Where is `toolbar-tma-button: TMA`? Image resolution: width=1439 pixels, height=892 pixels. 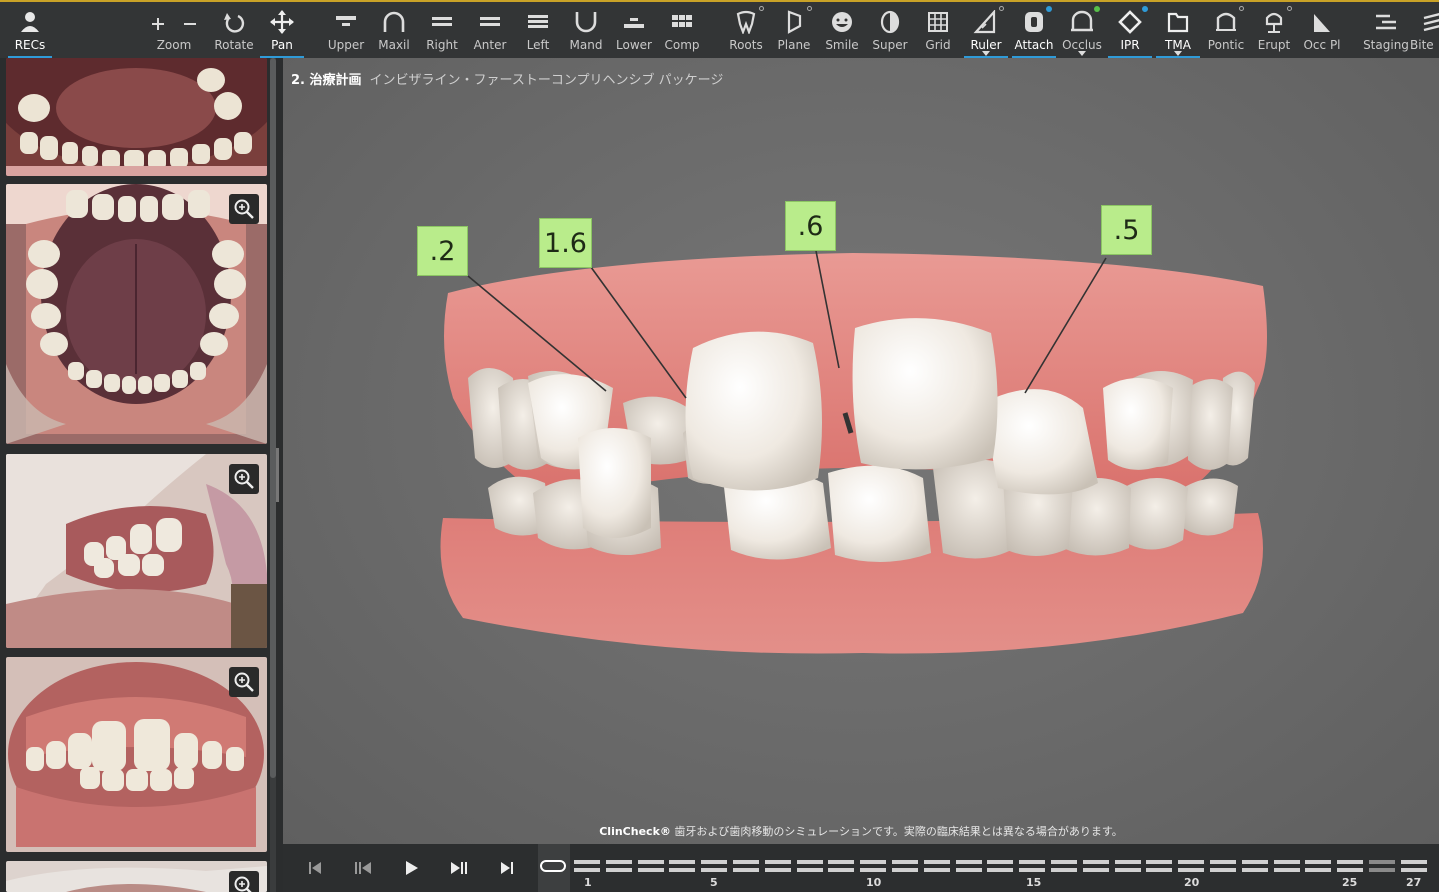
toolbar-tma-button: TMA is located at coordinates (1178, 30).